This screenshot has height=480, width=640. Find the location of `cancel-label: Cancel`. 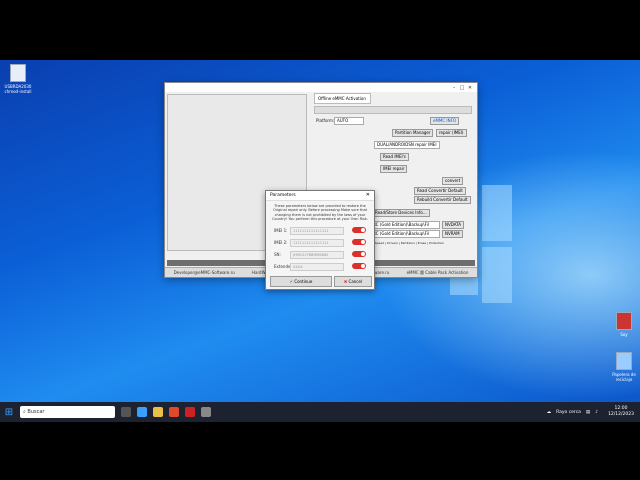

cancel-label: Cancel is located at coordinates (355, 281).